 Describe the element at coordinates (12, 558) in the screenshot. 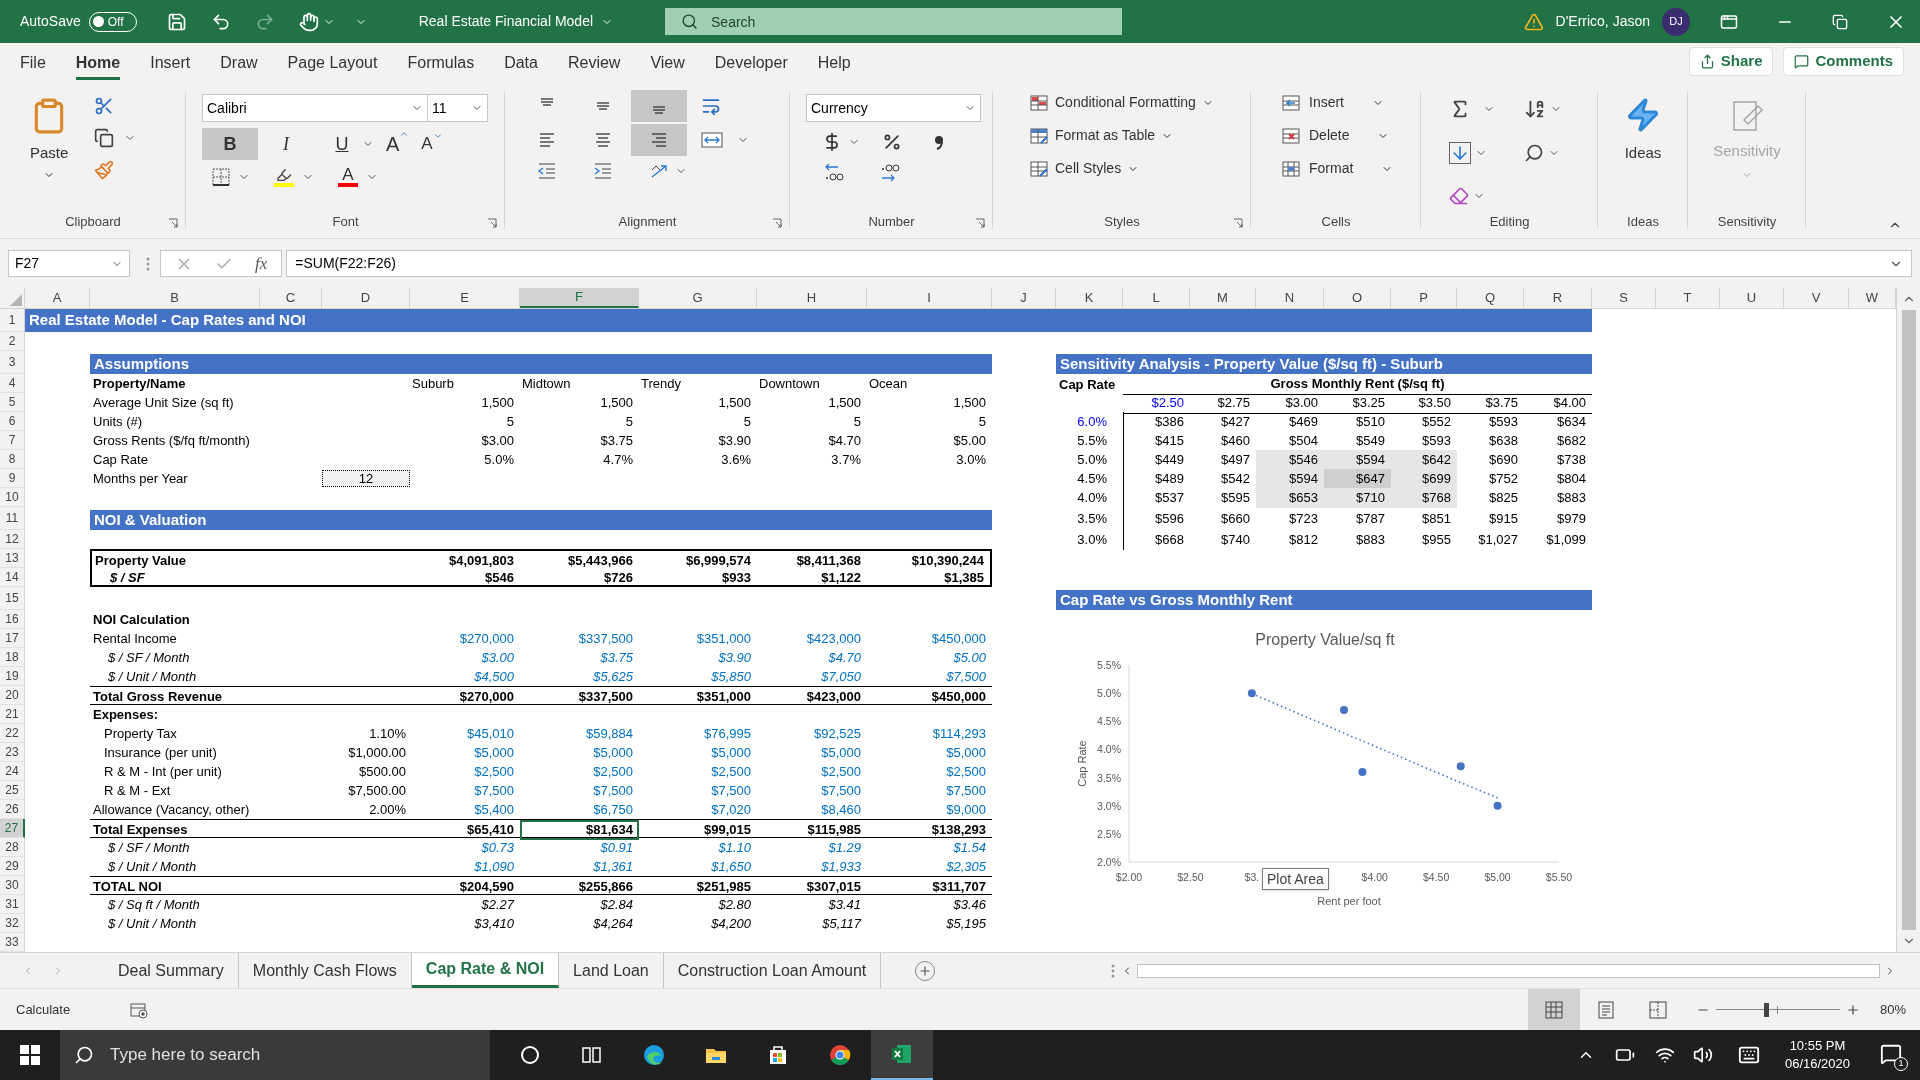

I see `row-header: 13` at that location.